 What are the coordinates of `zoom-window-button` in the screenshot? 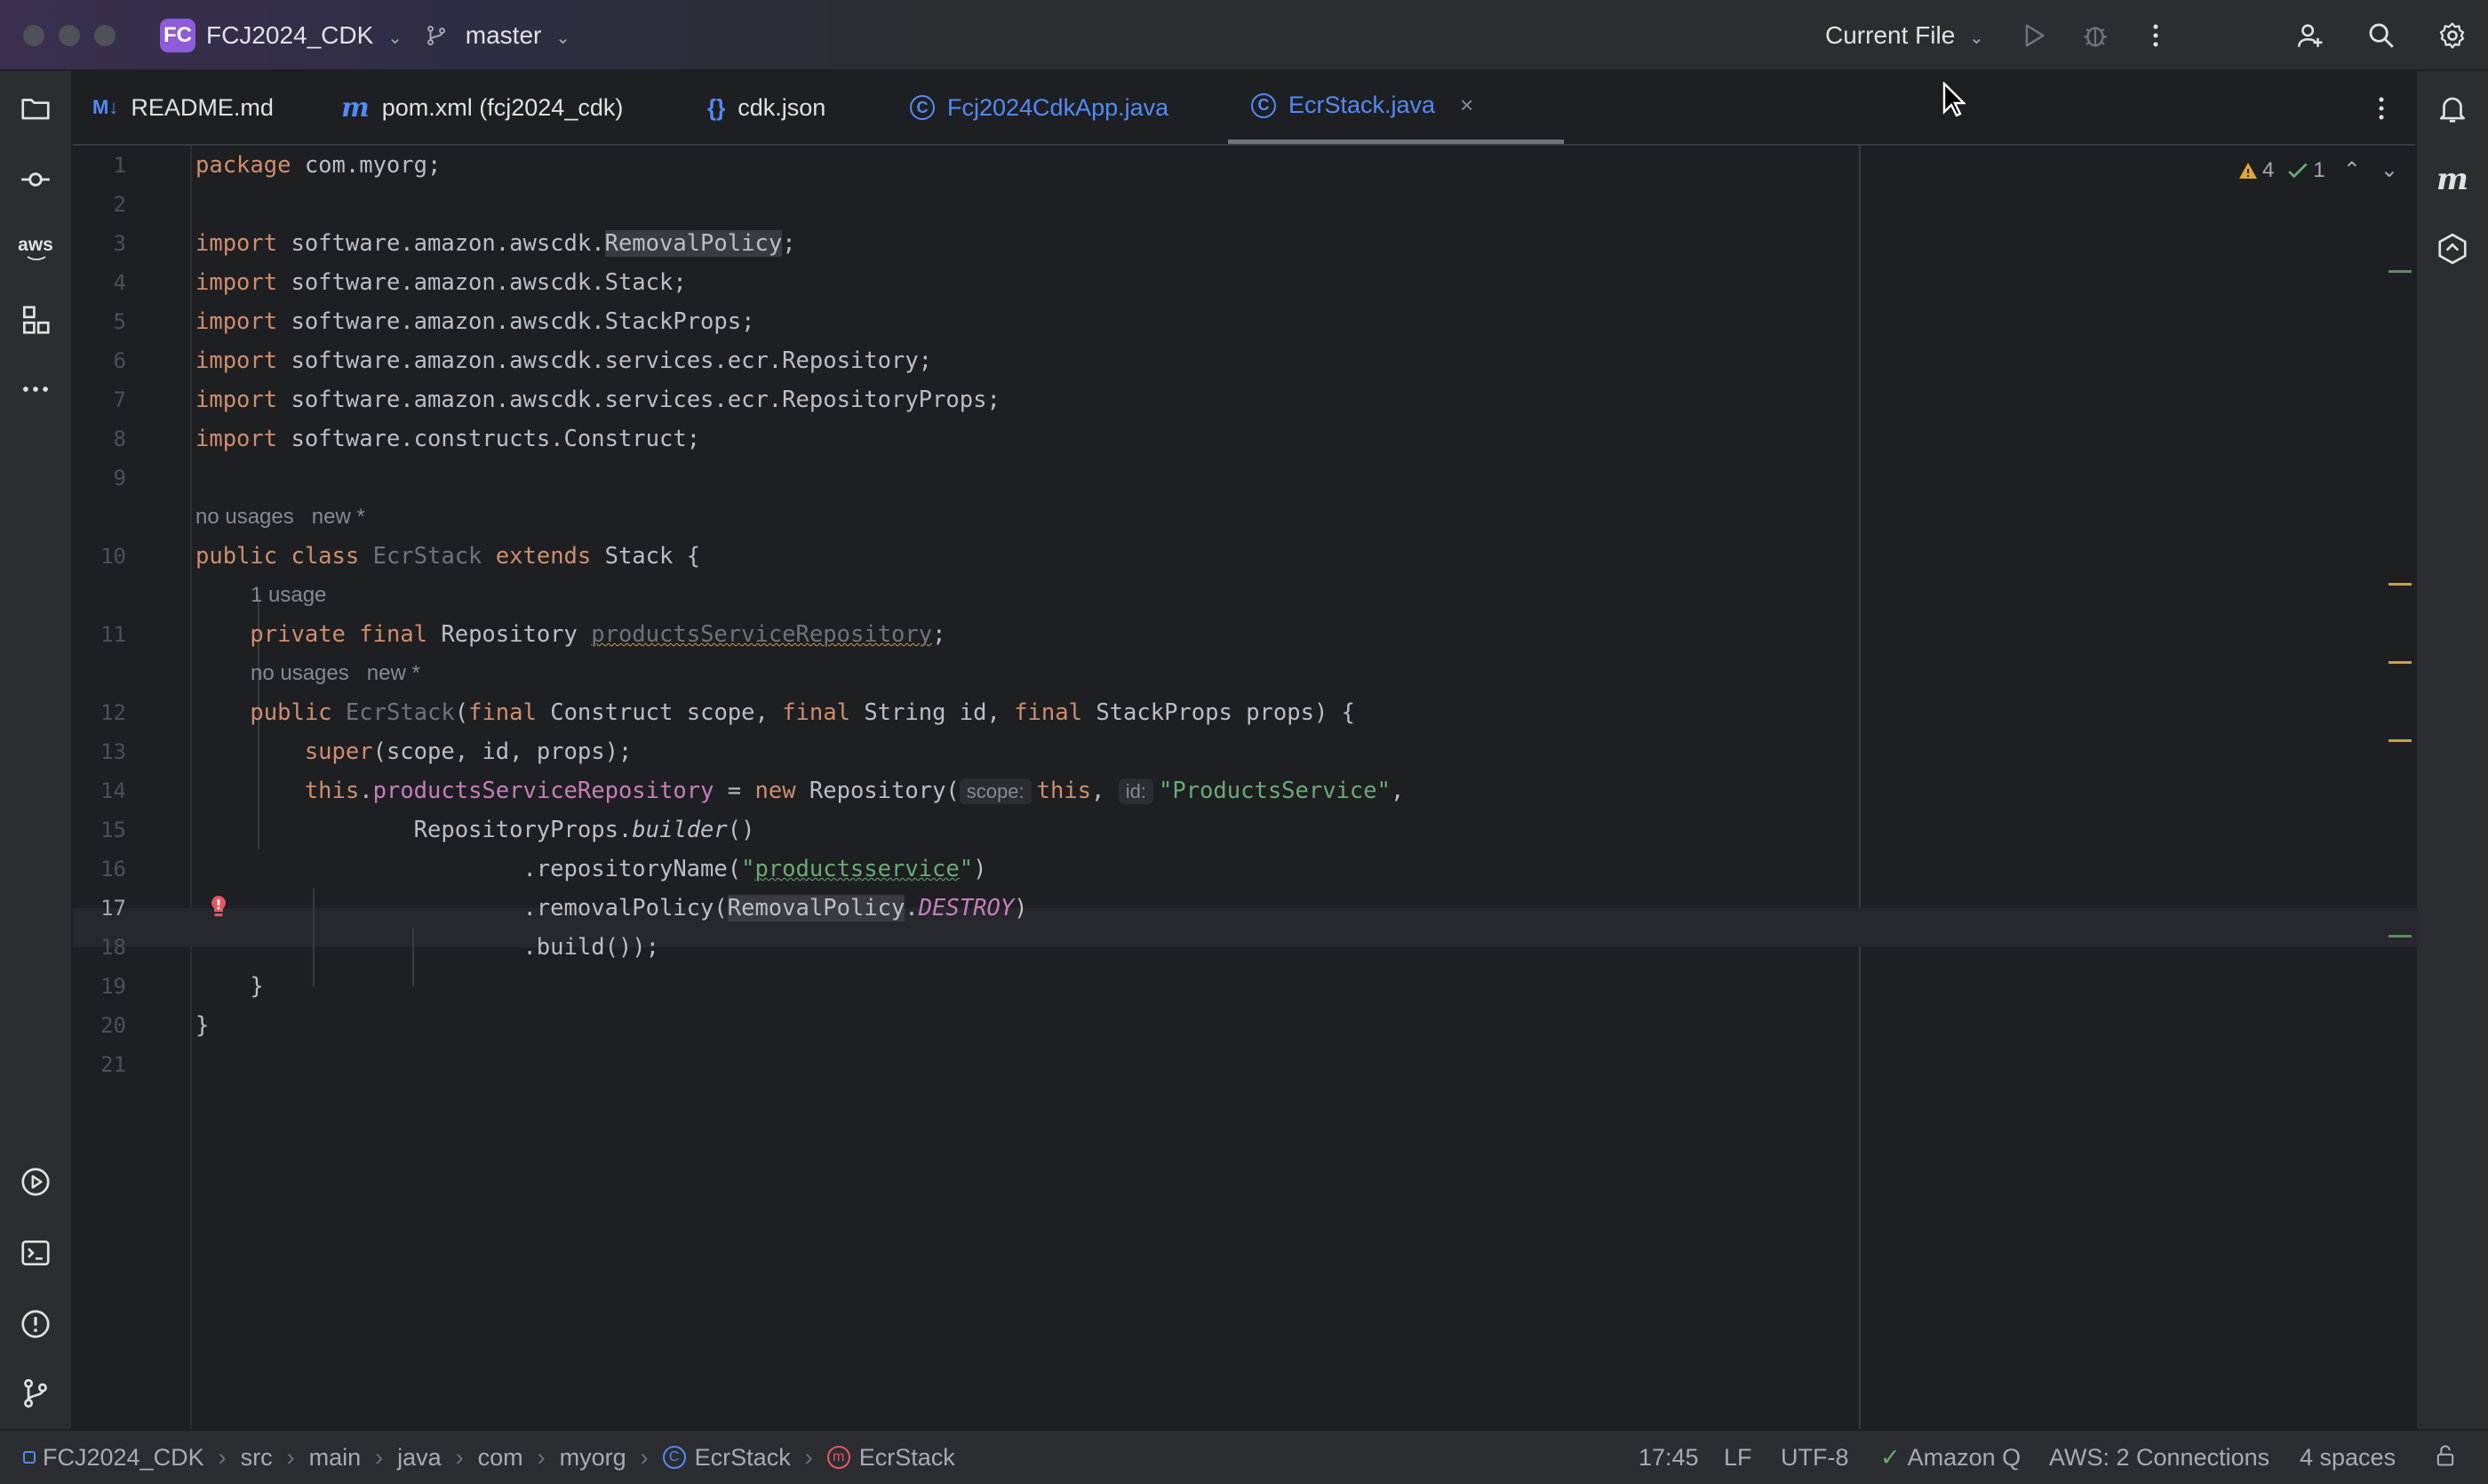 It's located at (105, 35).